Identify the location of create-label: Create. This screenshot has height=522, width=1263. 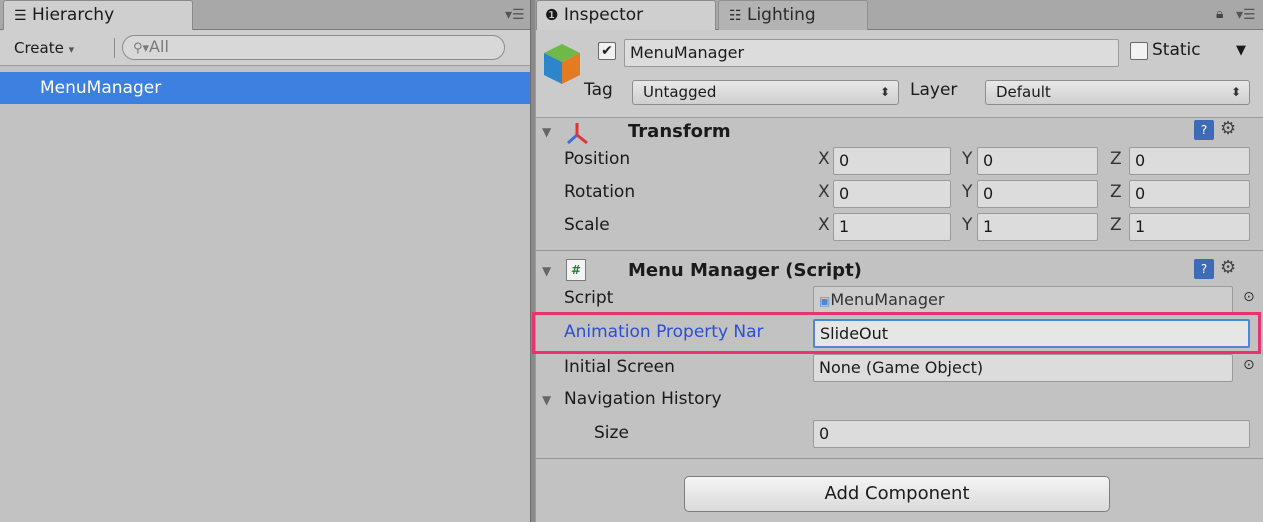
(39, 48).